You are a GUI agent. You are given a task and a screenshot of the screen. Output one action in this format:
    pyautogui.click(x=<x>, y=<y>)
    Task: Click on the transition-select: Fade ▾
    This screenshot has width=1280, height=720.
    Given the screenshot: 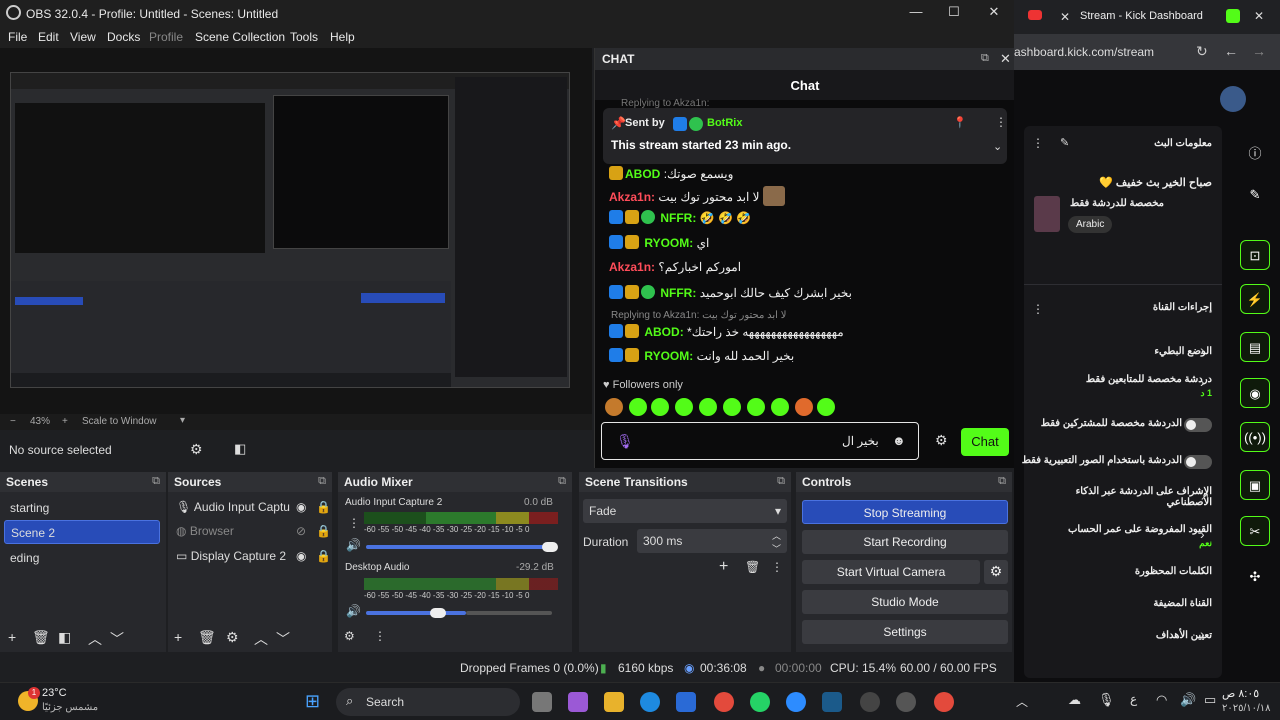 What is the action you would take?
    pyautogui.click(x=685, y=511)
    